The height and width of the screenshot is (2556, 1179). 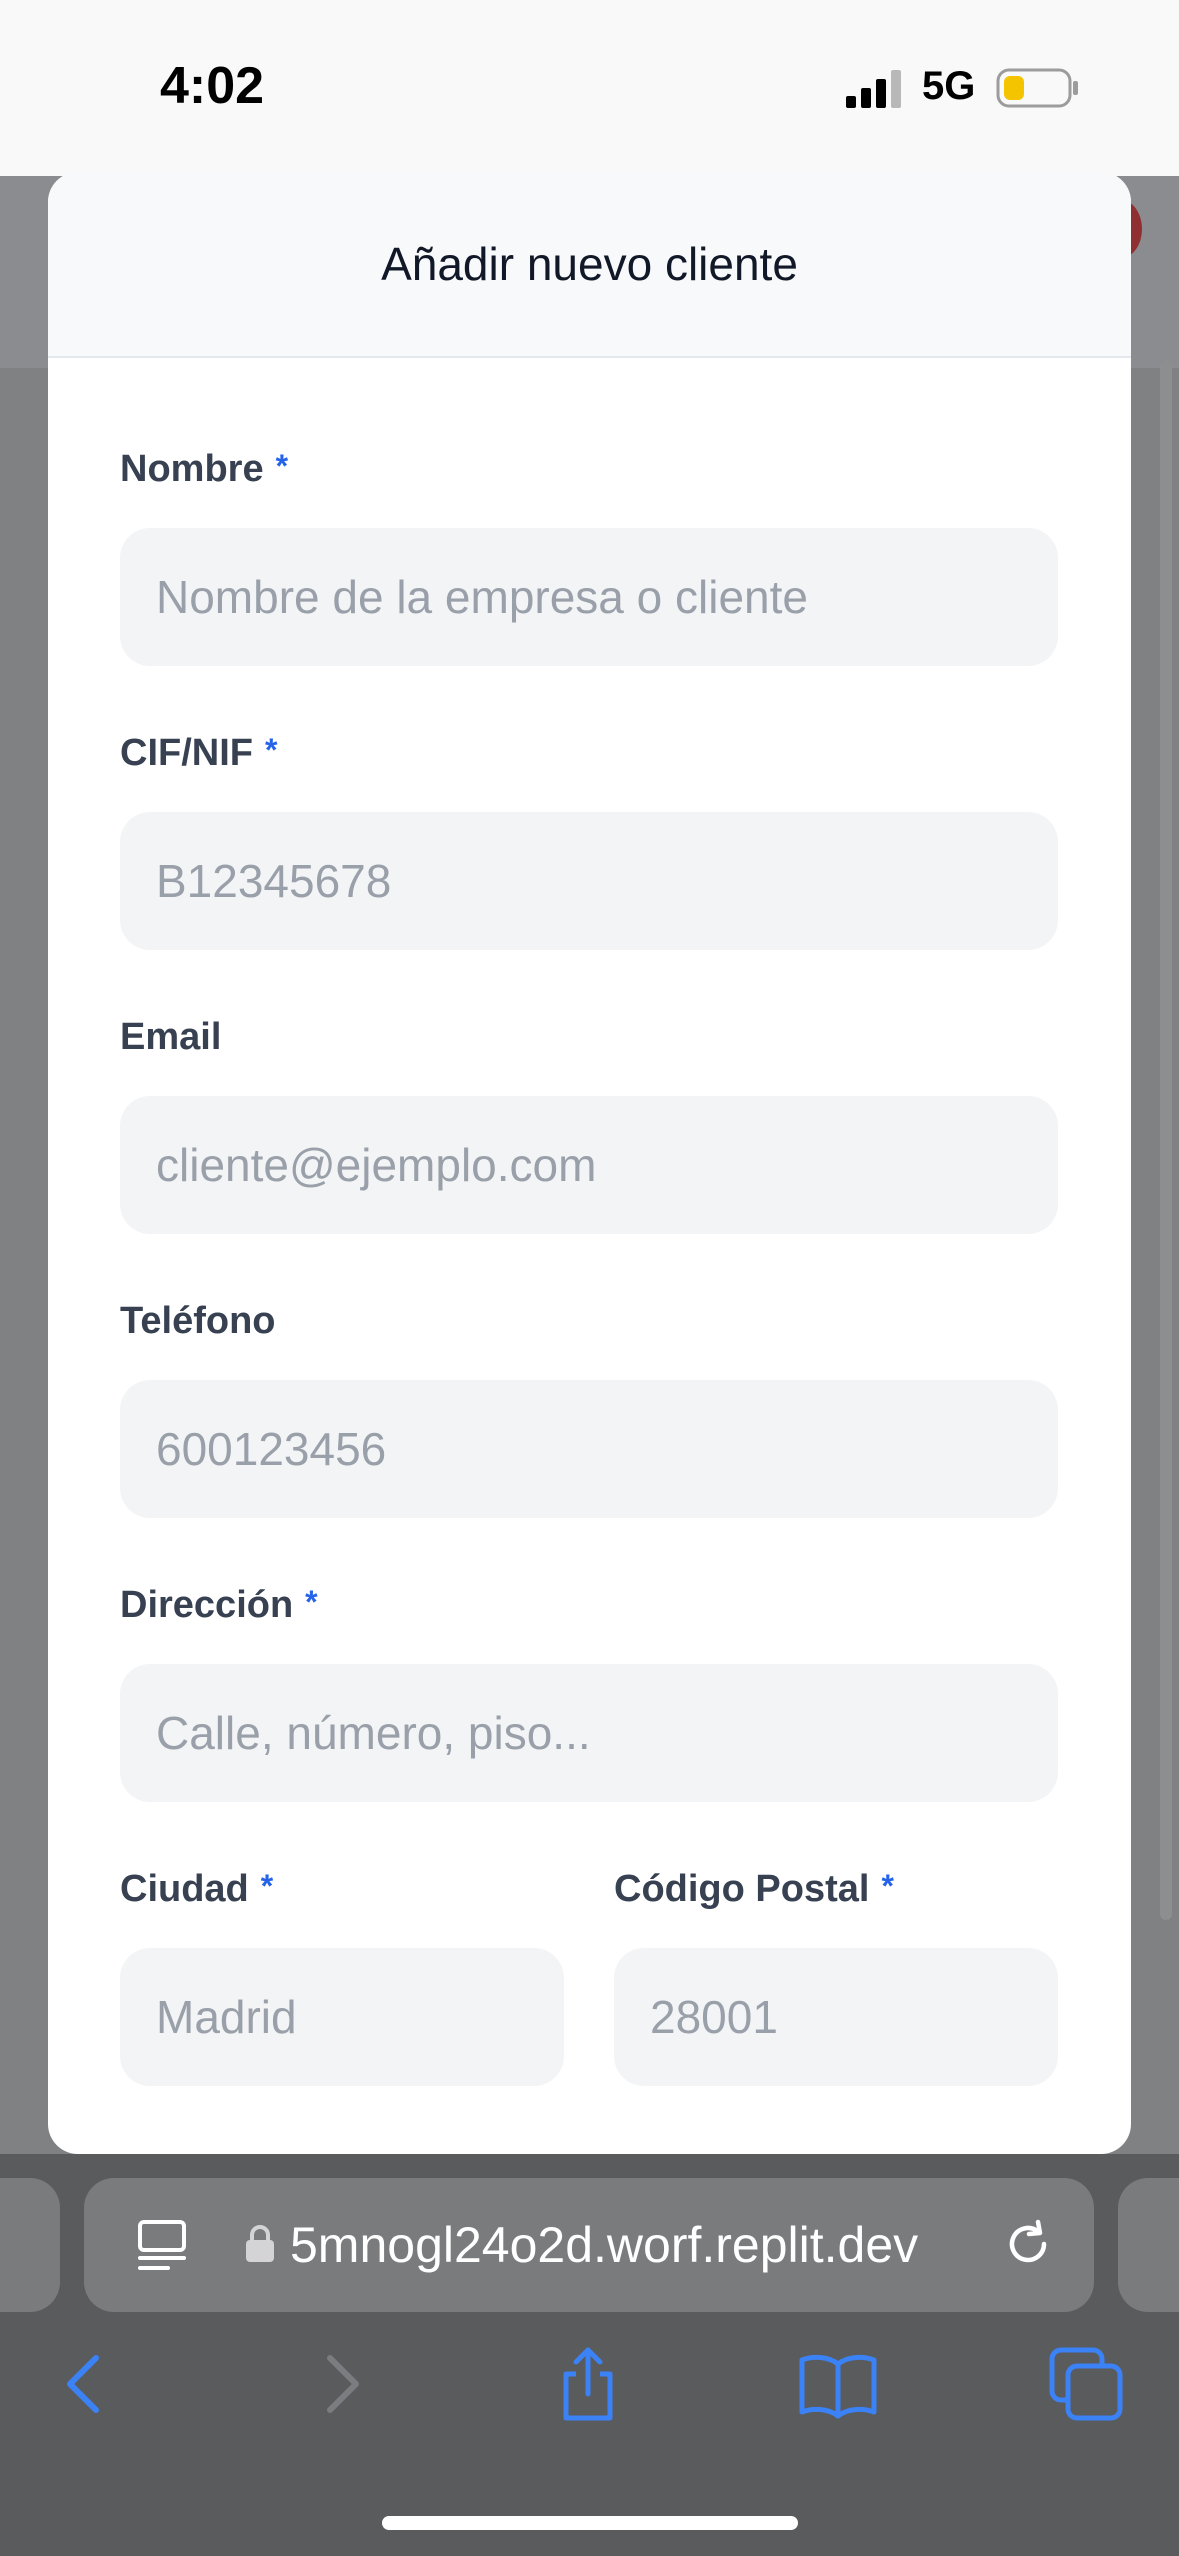 What do you see at coordinates (589, 1449) in the screenshot?
I see `telefono-input` at bounding box center [589, 1449].